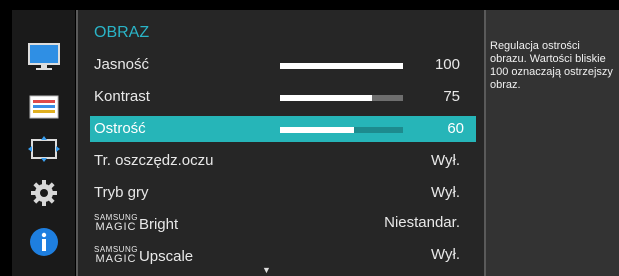 This screenshot has height=276, width=619. What do you see at coordinates (44, 107) in the screenshot?
I see `picture-settings-icon` at bounding box center [44, 107].